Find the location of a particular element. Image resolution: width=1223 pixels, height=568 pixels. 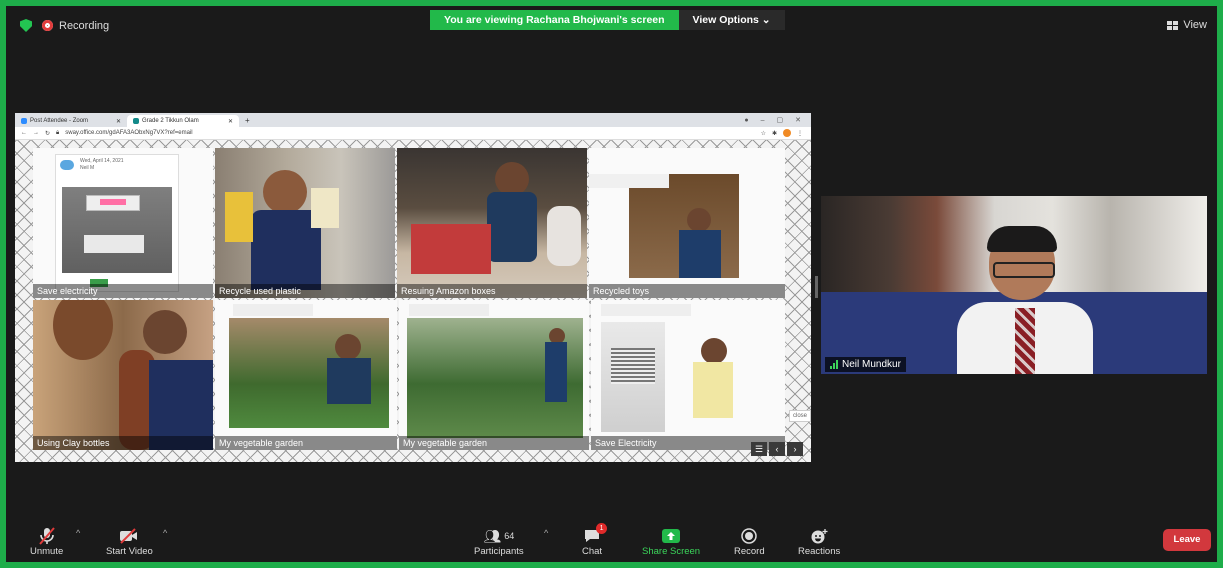

record-button: Record is located at coordinates (749, 541).